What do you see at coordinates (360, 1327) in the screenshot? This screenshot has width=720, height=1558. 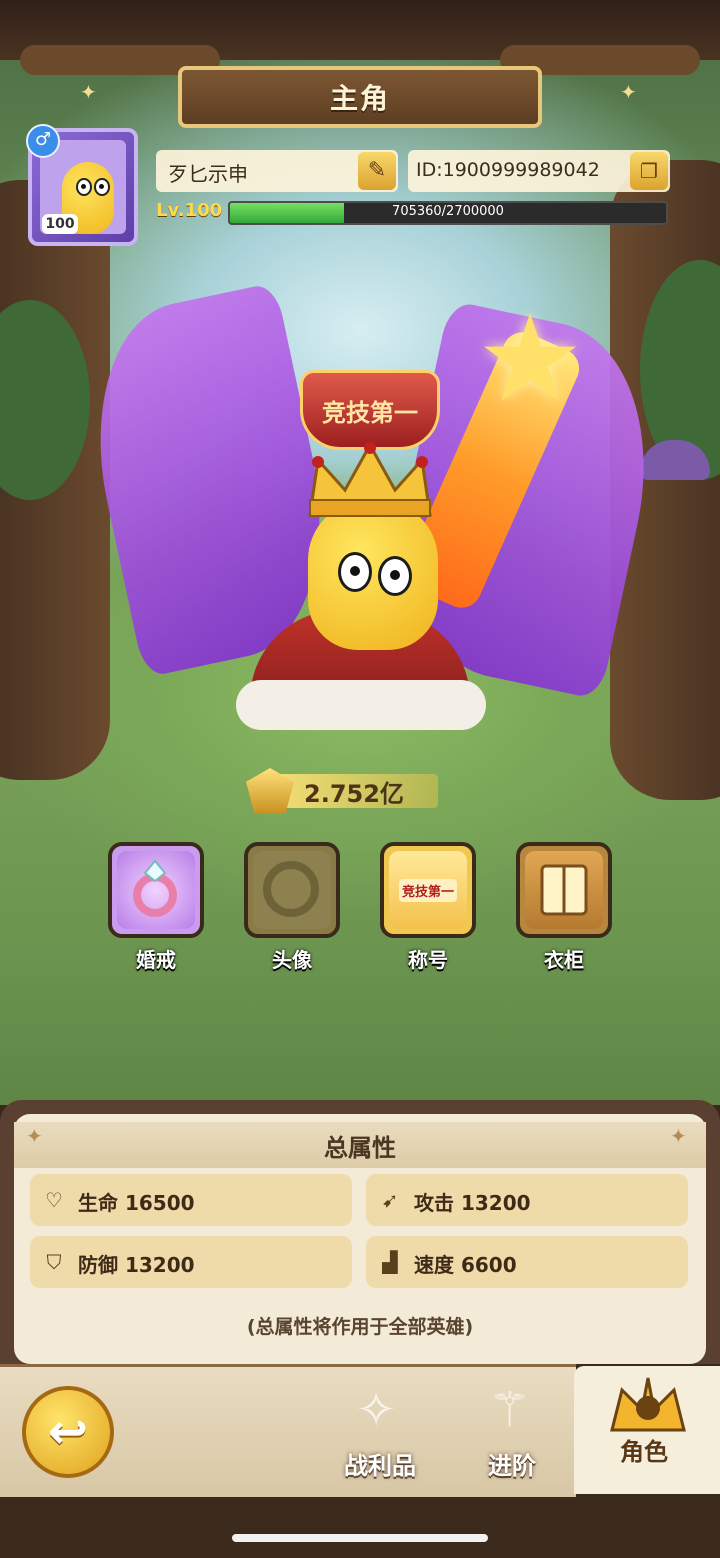 I see `attributes-note: (总属性将作用于全部英雄)` at bounding box center [360, 1327].